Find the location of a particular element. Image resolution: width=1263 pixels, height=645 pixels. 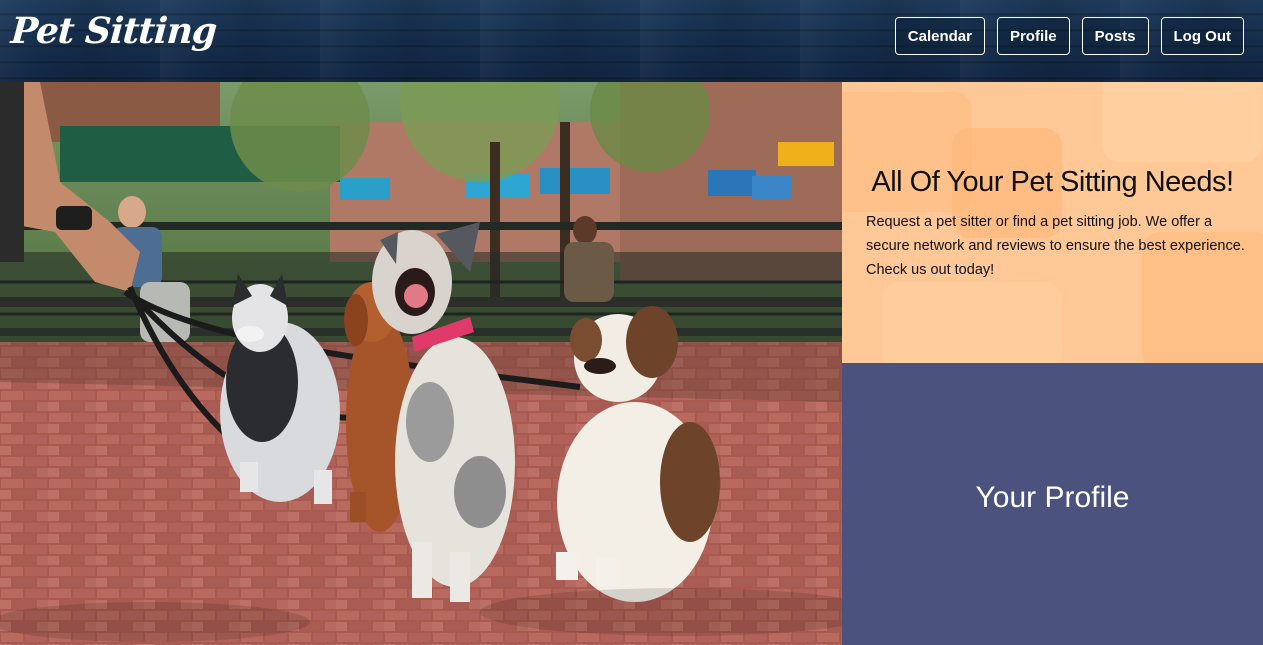

nav-posts-button: Posts is located at coordinates (1115, 36).